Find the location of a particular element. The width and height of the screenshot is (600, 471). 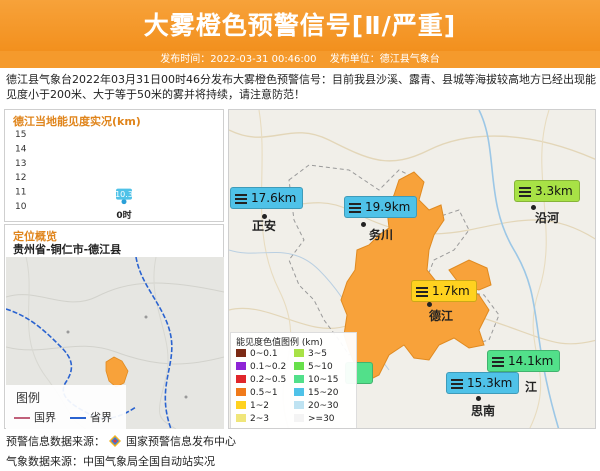

value-box-dejiang: 1.7km is located at coordinates (444, 291).